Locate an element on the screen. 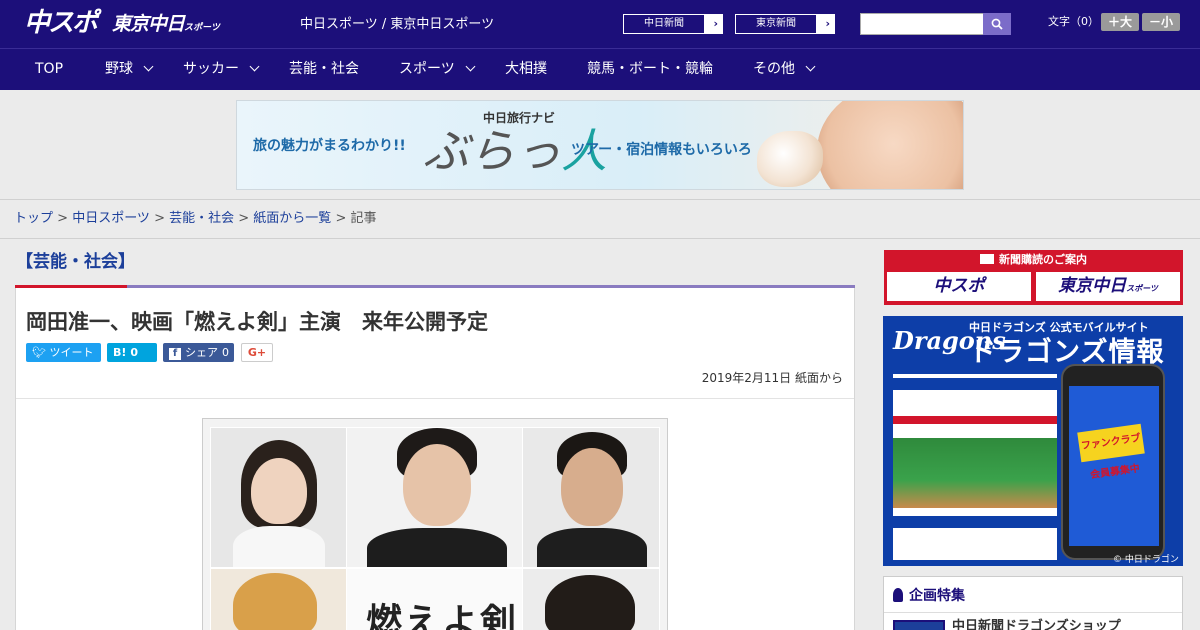  feature-header-text: 企画特集 is located at coordinates (937, 596).